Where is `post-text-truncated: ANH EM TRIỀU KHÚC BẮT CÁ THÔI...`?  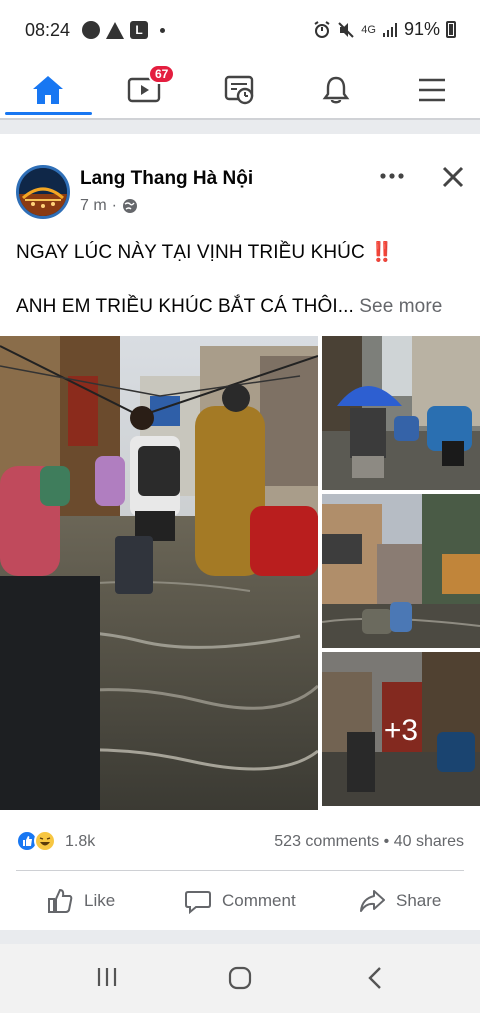
post-text-truncated: ANH EM TRIỀU KHÚC BẮT CÁ THÔI... is located at coordinates (185, 306).